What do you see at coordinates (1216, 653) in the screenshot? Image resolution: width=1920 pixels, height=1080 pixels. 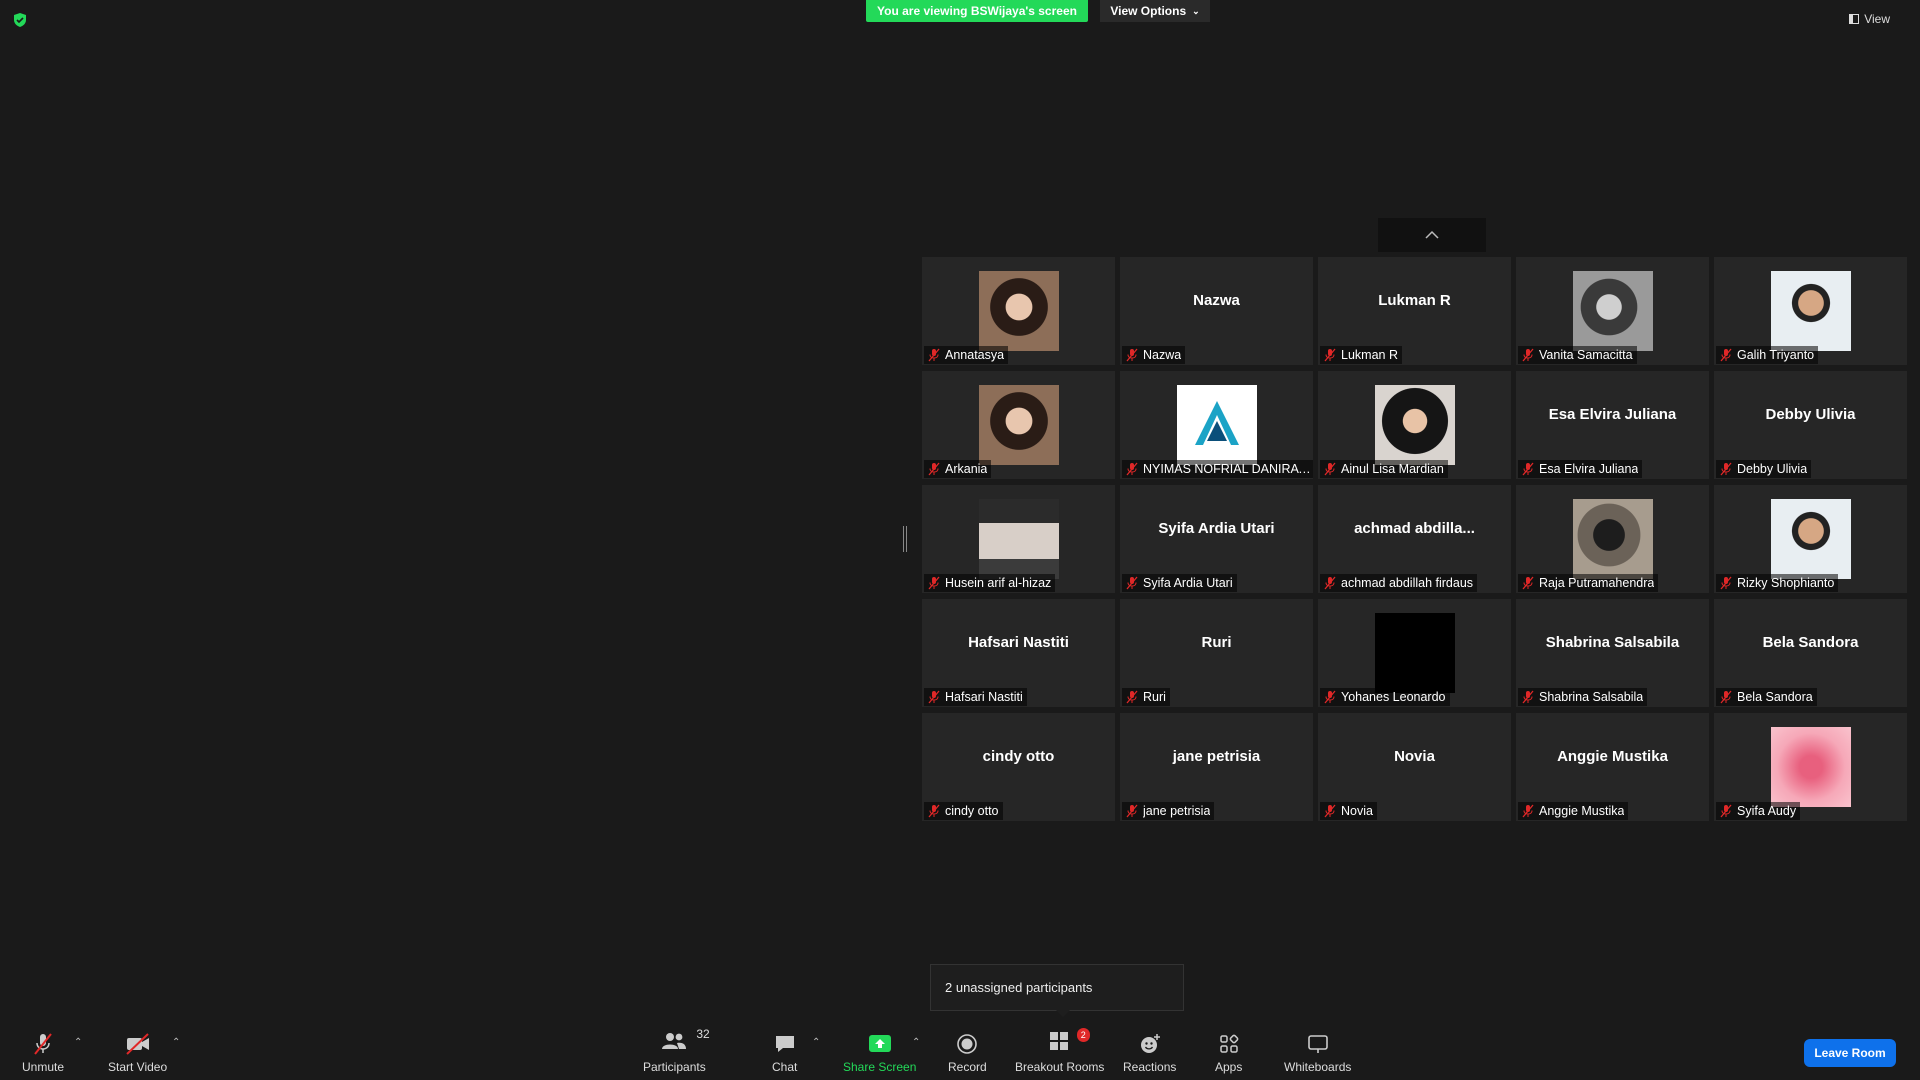 I see `participant-tile: Ruri Ruri` at bounding box center [1216, 653].